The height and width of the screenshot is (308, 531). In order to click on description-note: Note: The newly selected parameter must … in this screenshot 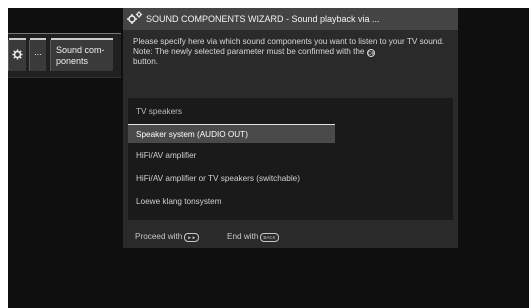, I will do `click(249, 51)`.